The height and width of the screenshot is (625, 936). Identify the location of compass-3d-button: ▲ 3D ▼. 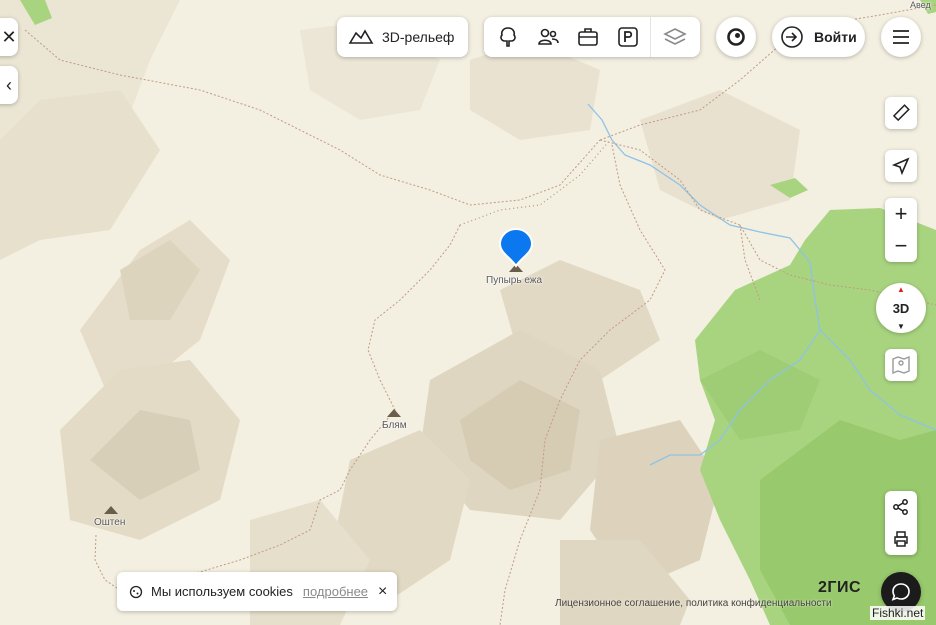
(901, 308).